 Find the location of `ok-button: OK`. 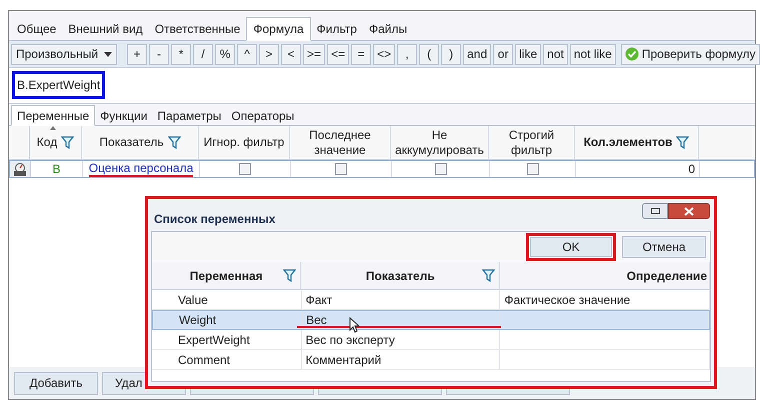

ok-button: OK is located at coordinates (571, 247).